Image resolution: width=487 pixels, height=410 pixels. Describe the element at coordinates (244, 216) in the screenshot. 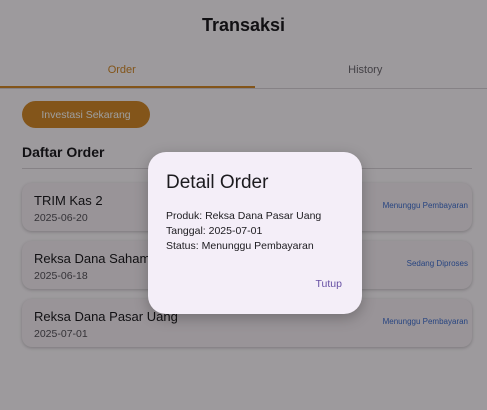

I see `dialog-product-line: Produk: Reksa Dana Pasar Uang` at that location.